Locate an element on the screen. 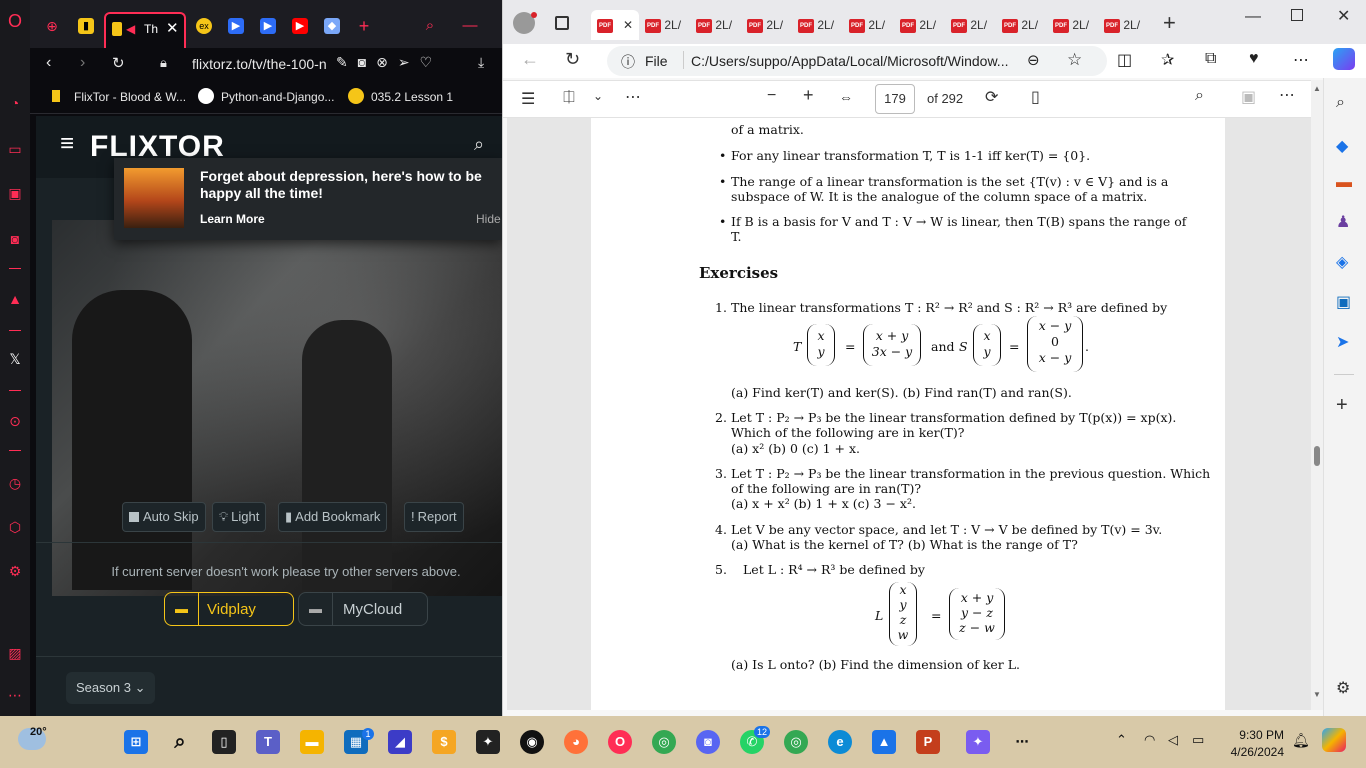 Image resolution: width=1366 pixels, height=768 pixels. speed-dial-icon: ◔ is located at coordinates (15, 103).